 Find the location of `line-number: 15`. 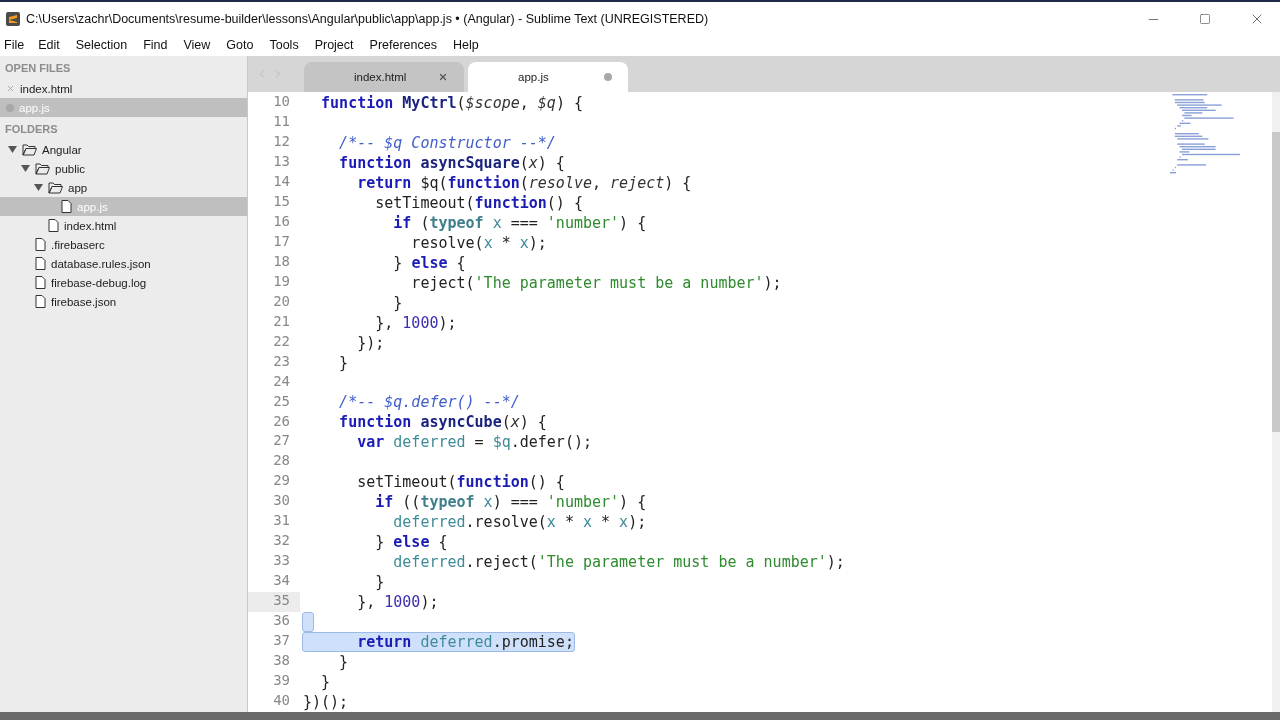

line-number: 15 is located at coordinates (281, 201).